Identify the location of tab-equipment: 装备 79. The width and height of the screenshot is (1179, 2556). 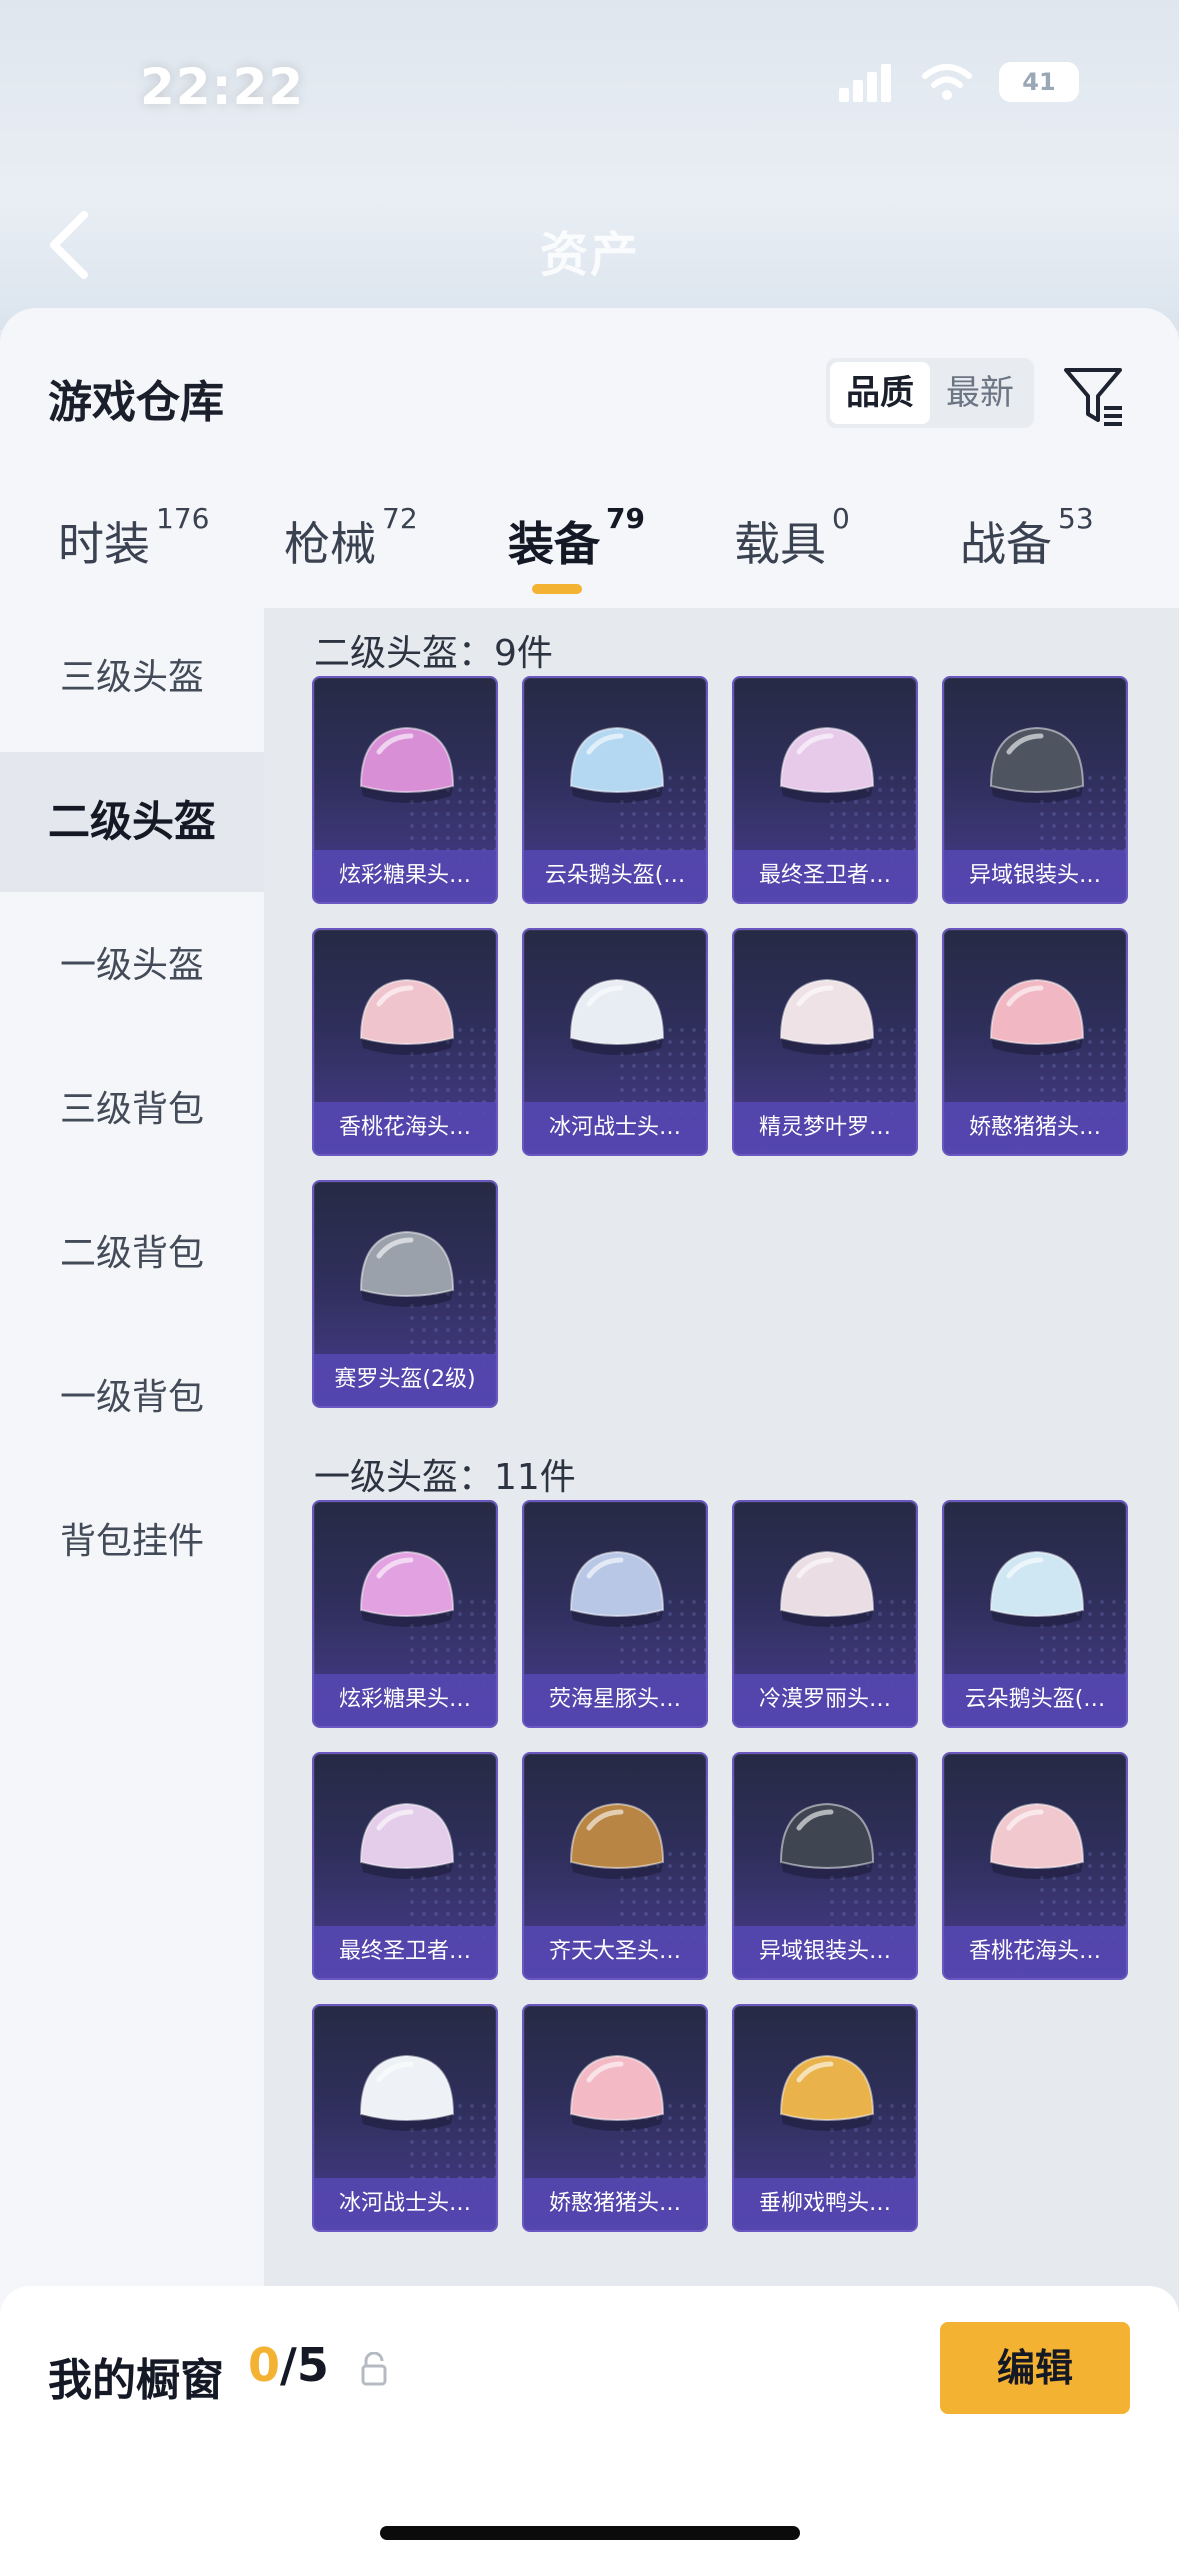
(576, 538).